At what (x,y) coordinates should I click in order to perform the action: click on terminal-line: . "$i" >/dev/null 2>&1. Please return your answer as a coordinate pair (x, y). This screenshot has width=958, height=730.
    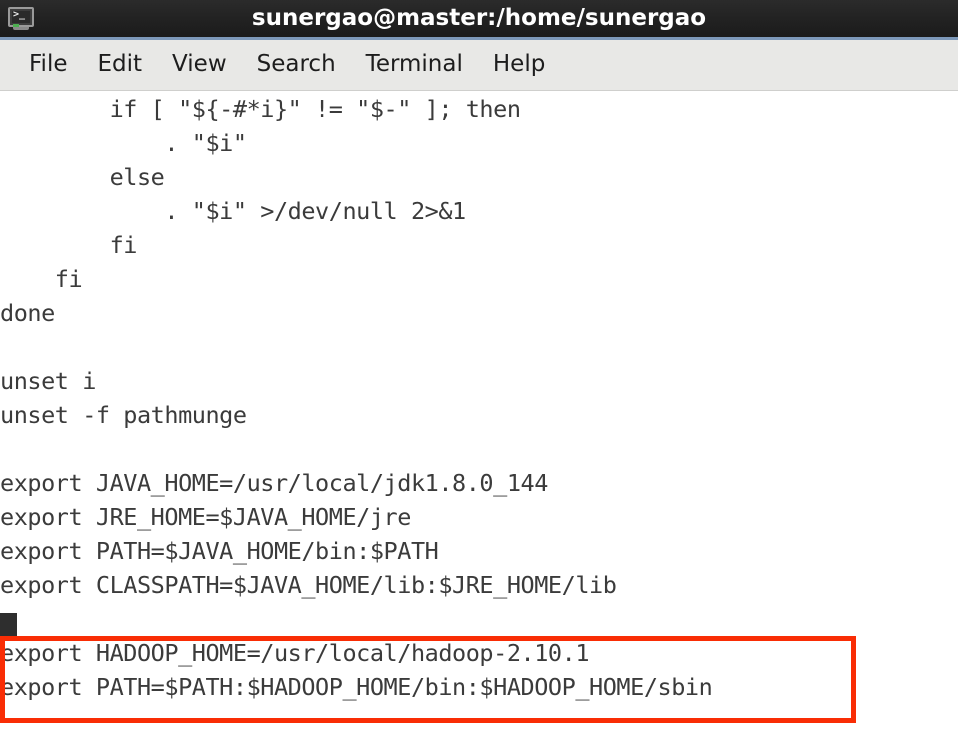
    Looking at the image, I should click on (233, 211).